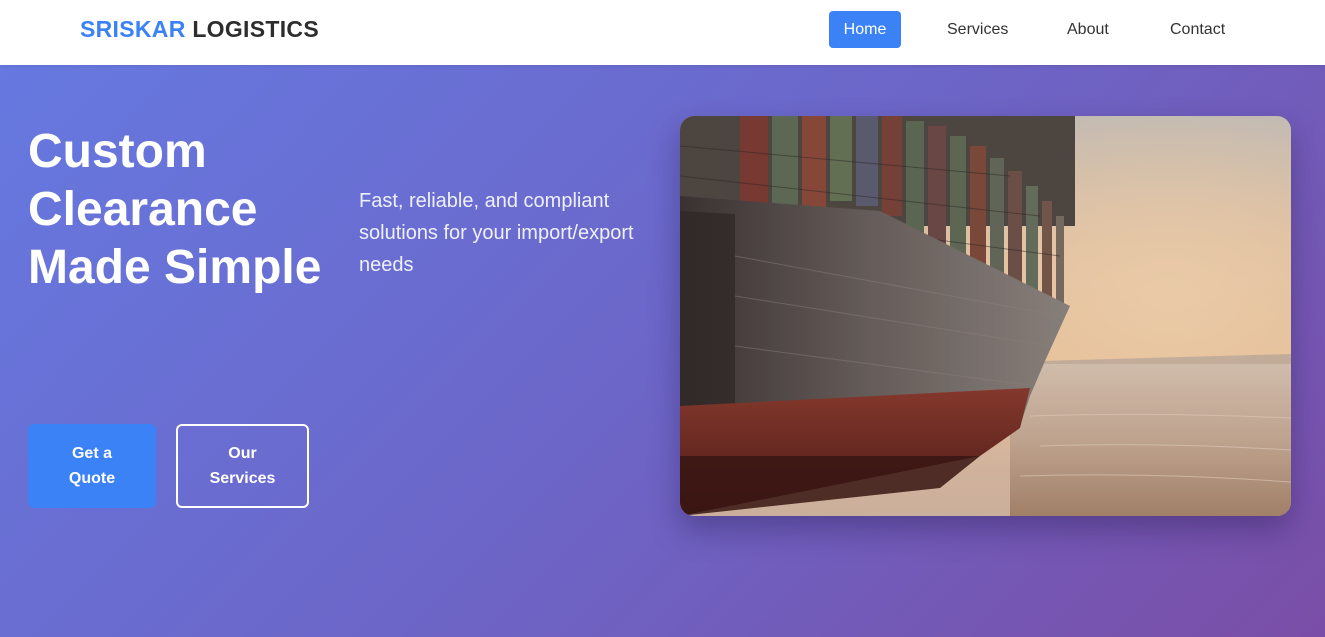  I want to click on our-services-button: Our Services, so click(242, 466).